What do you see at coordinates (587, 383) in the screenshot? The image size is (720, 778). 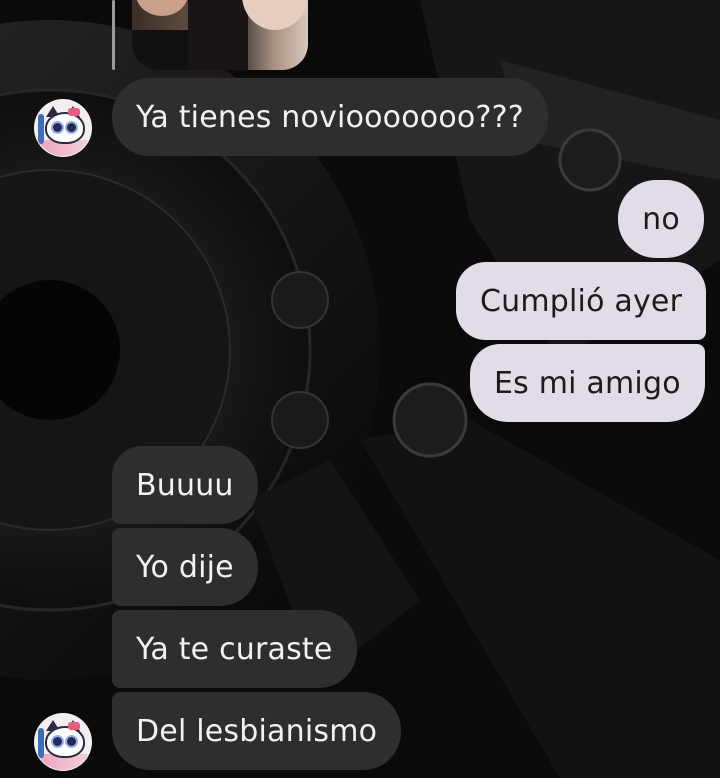 I see `outgoing-message: Es mi amigo` at bounding box center [587, 383].